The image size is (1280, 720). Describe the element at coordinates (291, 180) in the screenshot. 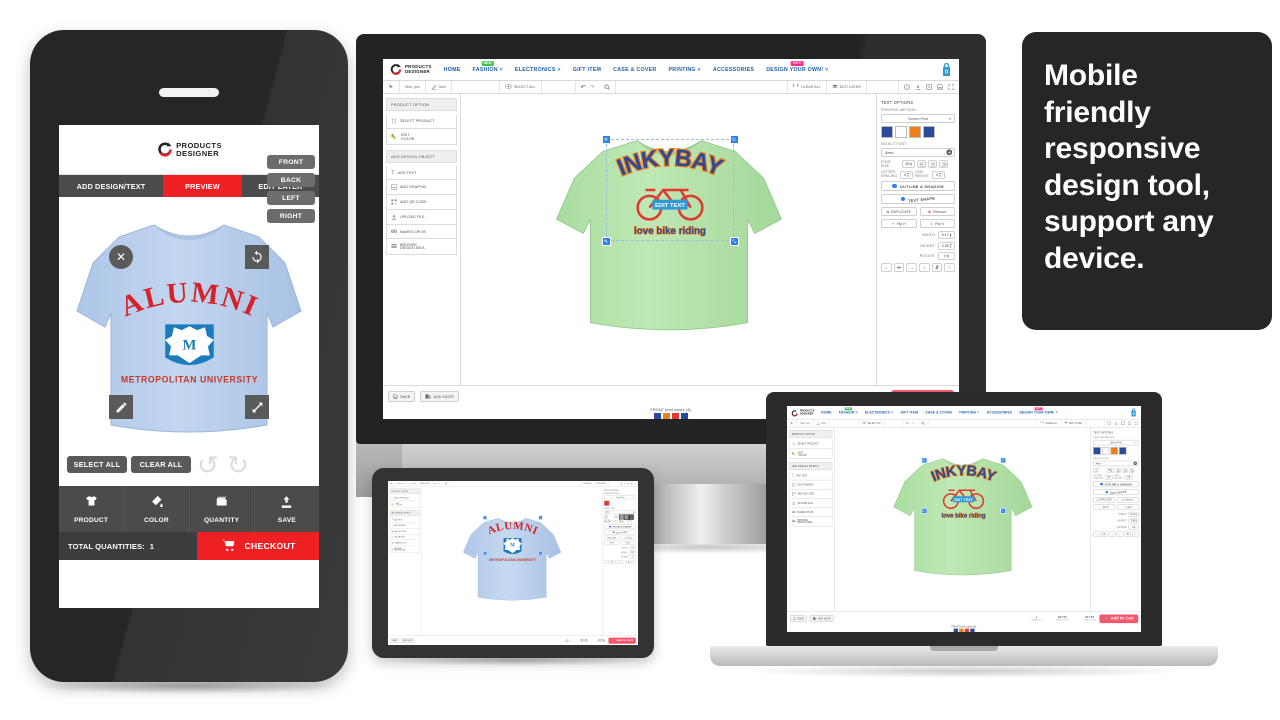

I see `view-back-button: BACK` at that location.